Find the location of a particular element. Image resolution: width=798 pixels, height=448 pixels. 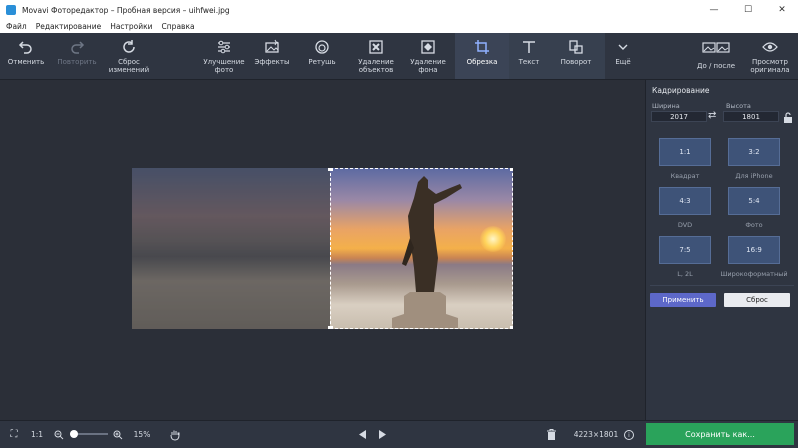

delete-icon is located at coordinates (551, 434).